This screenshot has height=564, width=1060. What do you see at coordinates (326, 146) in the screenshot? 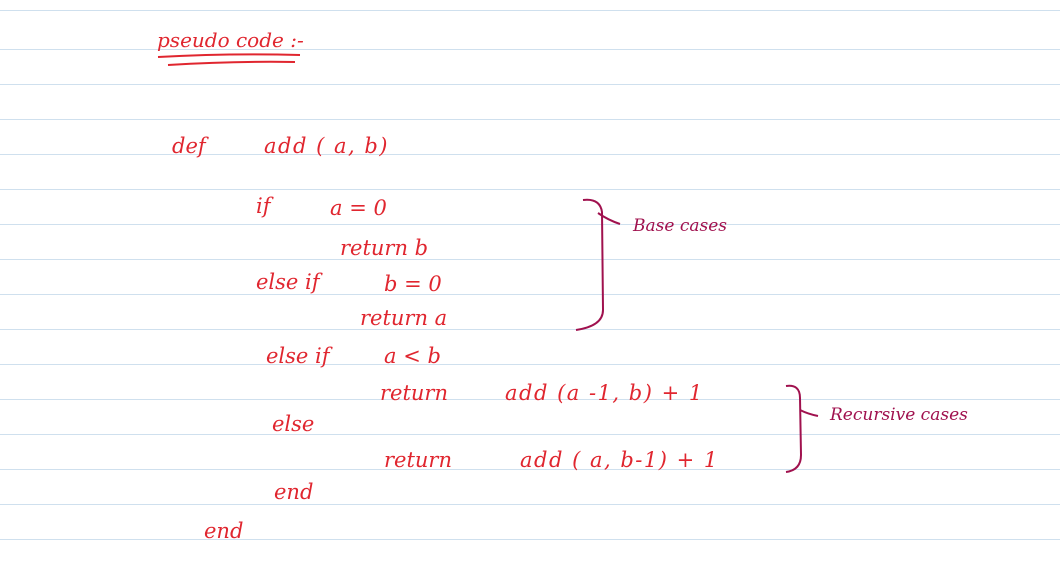
I see `function-signature: add ( a, b)` at bounding box center [326, 146].